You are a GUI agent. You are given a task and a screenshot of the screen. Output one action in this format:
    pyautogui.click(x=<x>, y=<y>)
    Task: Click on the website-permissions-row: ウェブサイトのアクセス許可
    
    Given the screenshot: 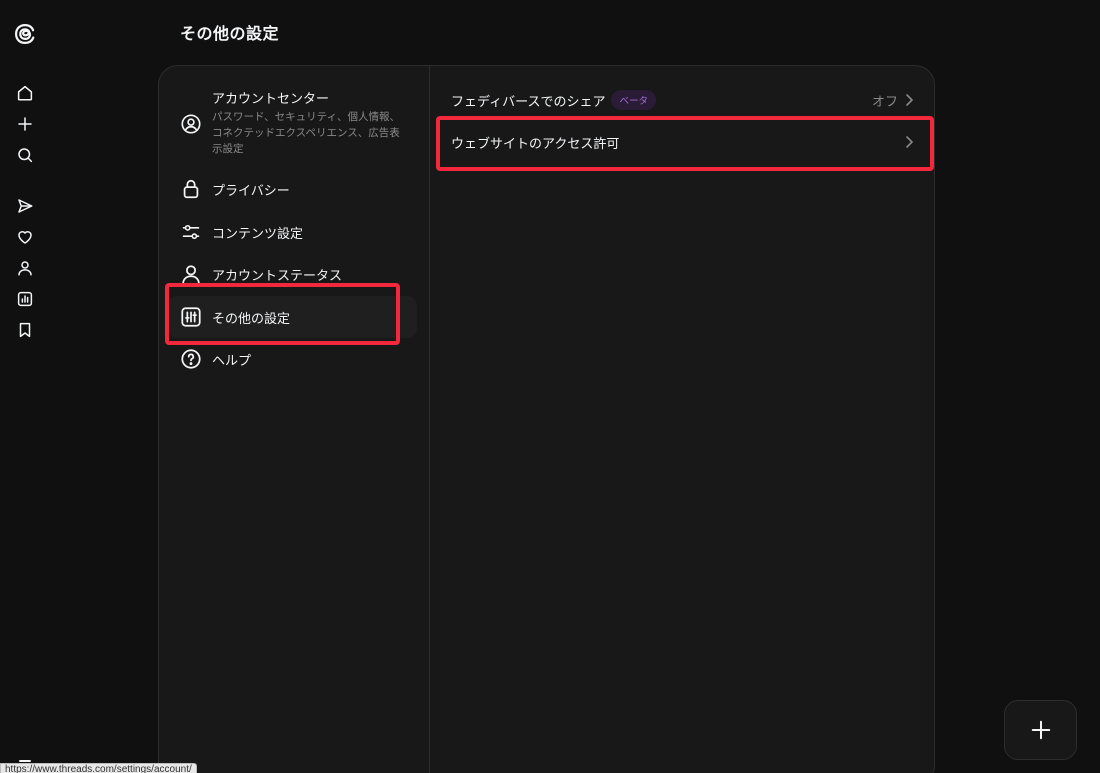 What is the action you would take?
    pyautogui.click(x=682, y=142)
    